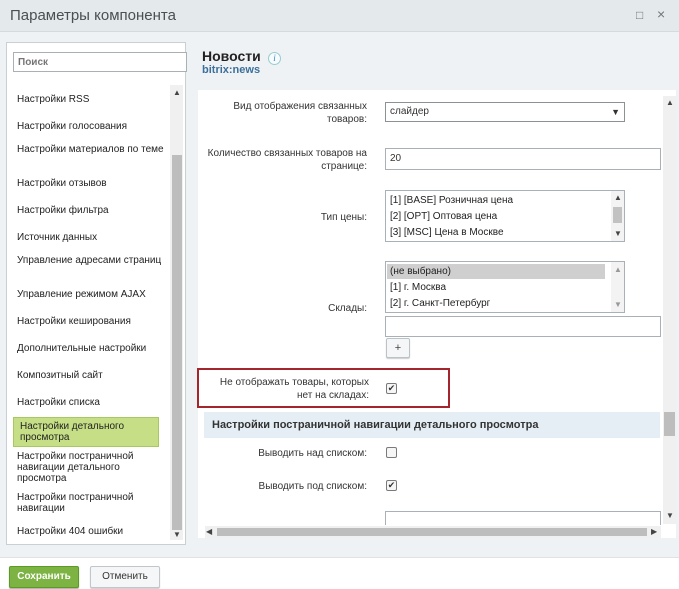 Image resolution: width=679 pixels, height=589 pixels. What do you see at coordinates (670, 103) in the screenshot?
I see `settings-scroll-up-icon: ▲` at bounding box center [670, 103].